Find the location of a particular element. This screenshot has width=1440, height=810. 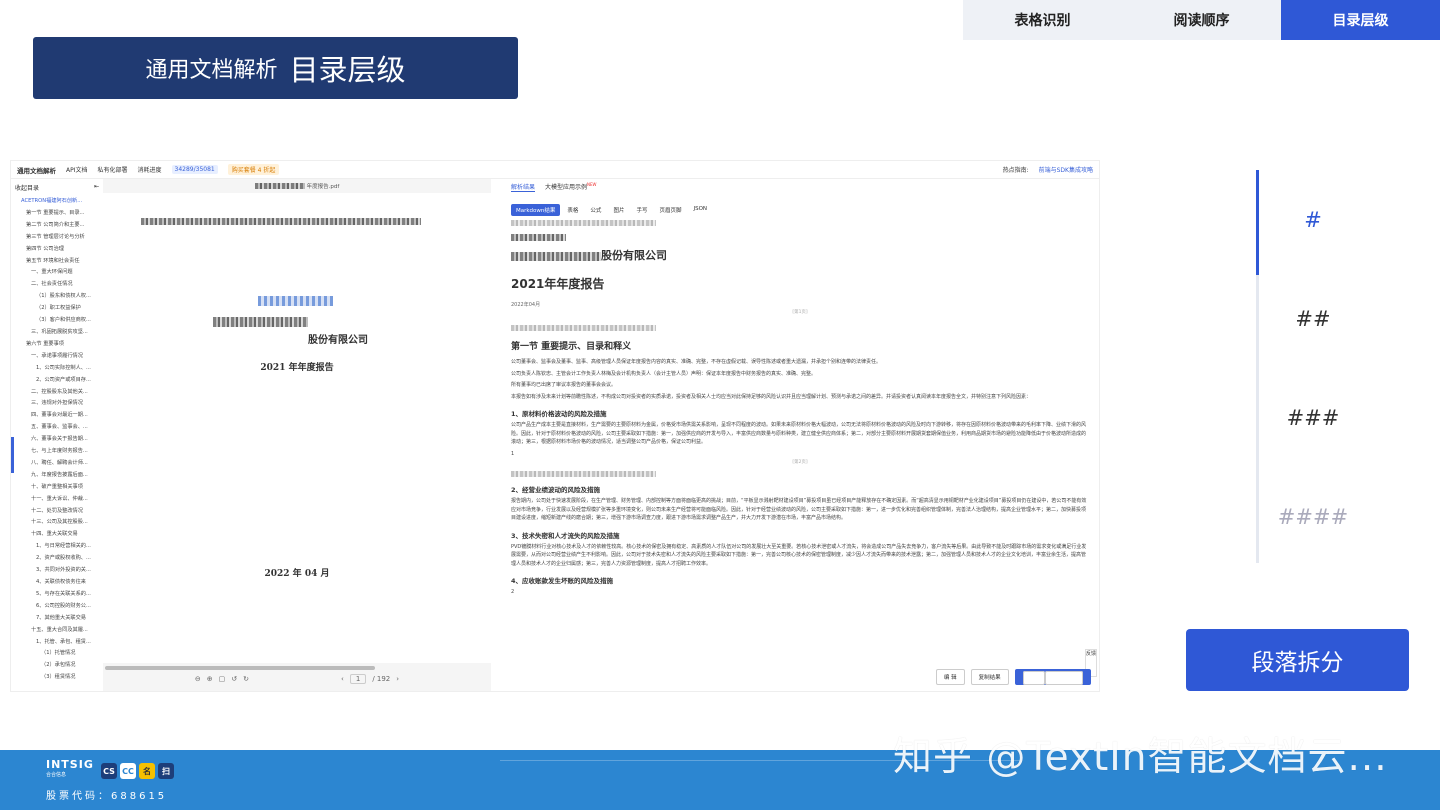

hint-link: 前端与SDK集成攻略 is located at coordinates (1066, 169).